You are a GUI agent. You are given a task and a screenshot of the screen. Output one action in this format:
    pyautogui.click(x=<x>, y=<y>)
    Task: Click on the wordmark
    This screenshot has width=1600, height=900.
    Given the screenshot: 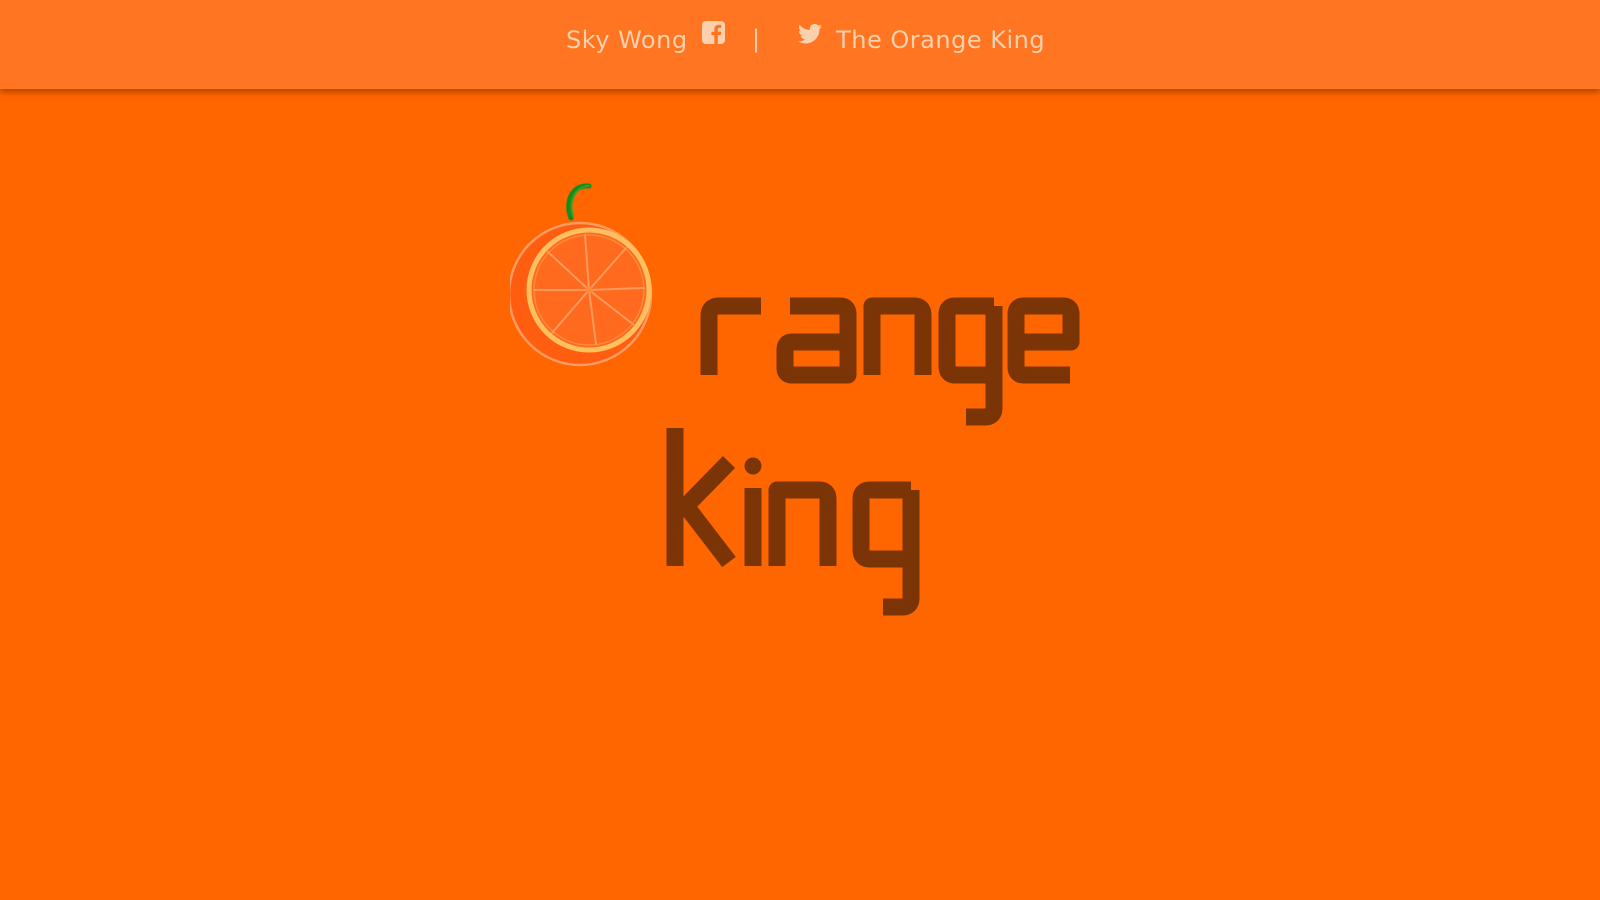 What is the action you would take?
    pyautogui.click(x=873, y=456)
    